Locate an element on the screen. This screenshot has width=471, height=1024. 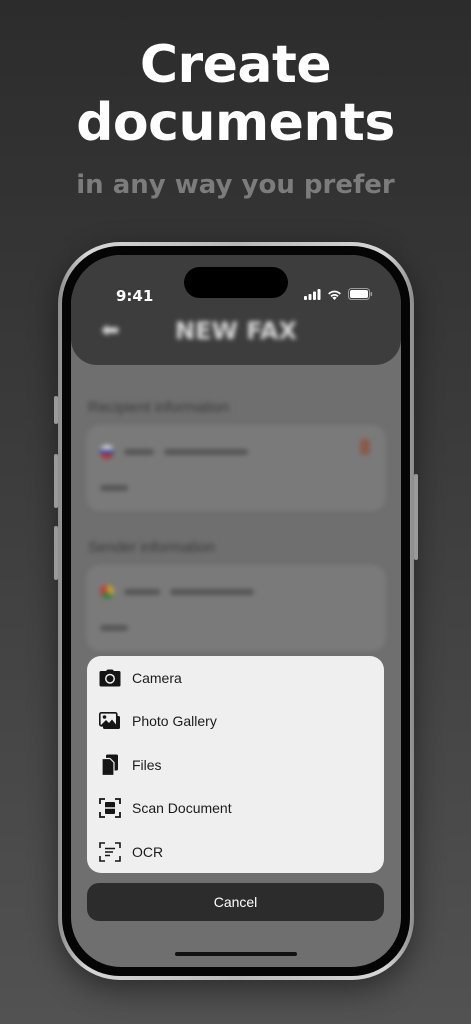
files-option: Files is located at coordinates (235, 764).